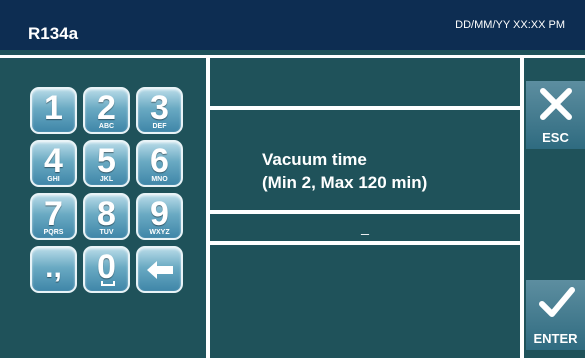 This screenshot has height=358, width=585. I want to click on checkmark-icon, so click(557, 302).